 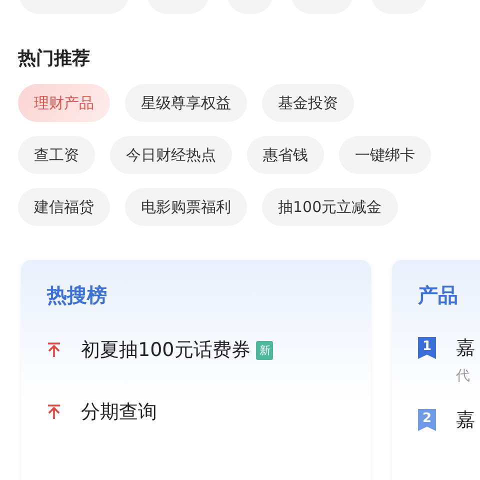 What do you see at coordinates (463, 376) in the screenshot?
I see `product-subtitle: 代` at bounding box center [463, 376].